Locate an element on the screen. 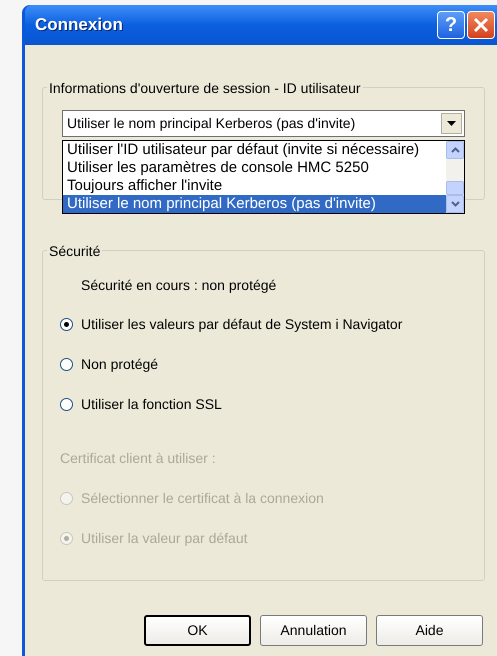  scroll-thumb is located at coordinates (455, 188).